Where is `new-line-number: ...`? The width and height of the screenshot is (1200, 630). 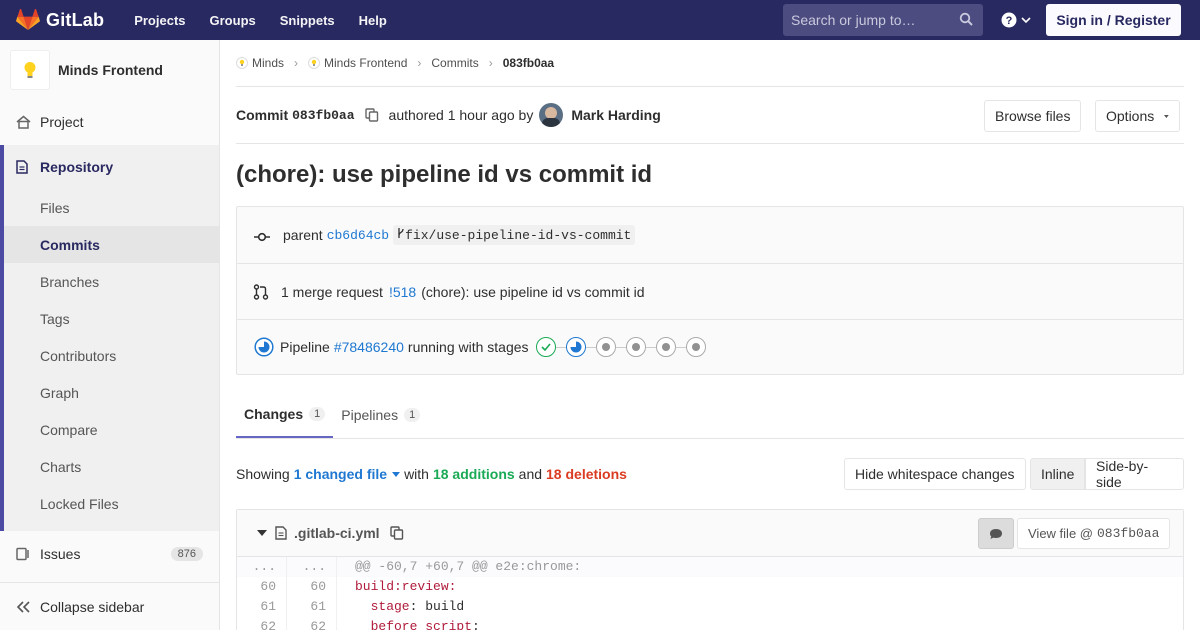 new-line-number: ... is located at coordinates (312, 567).